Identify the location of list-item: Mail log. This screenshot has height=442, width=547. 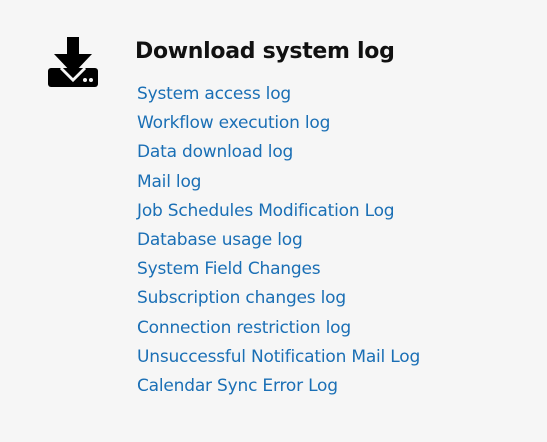
(278, 182).